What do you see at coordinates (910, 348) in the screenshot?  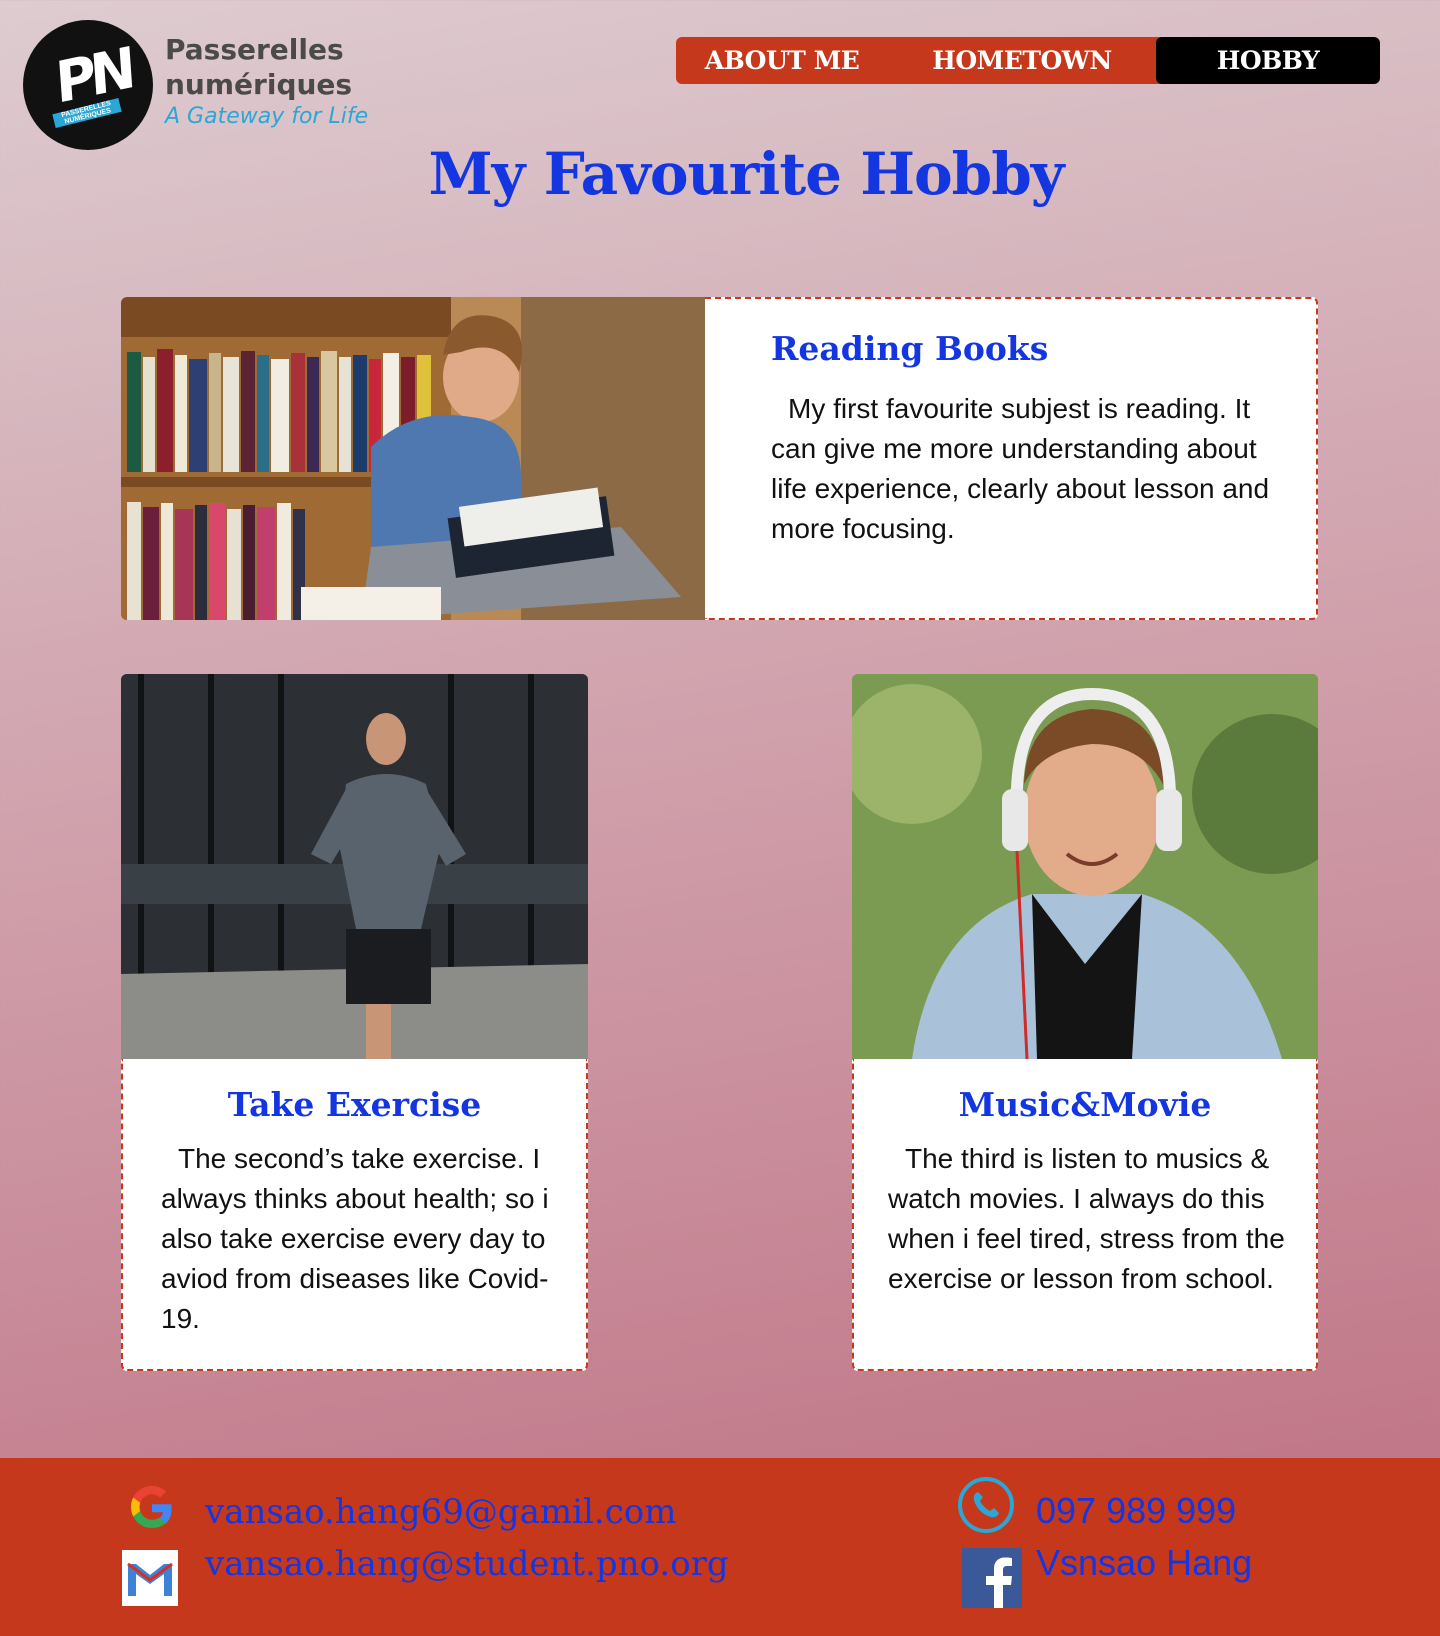 I see `reading-title: Reading Books` at bounding box center [910, 348].